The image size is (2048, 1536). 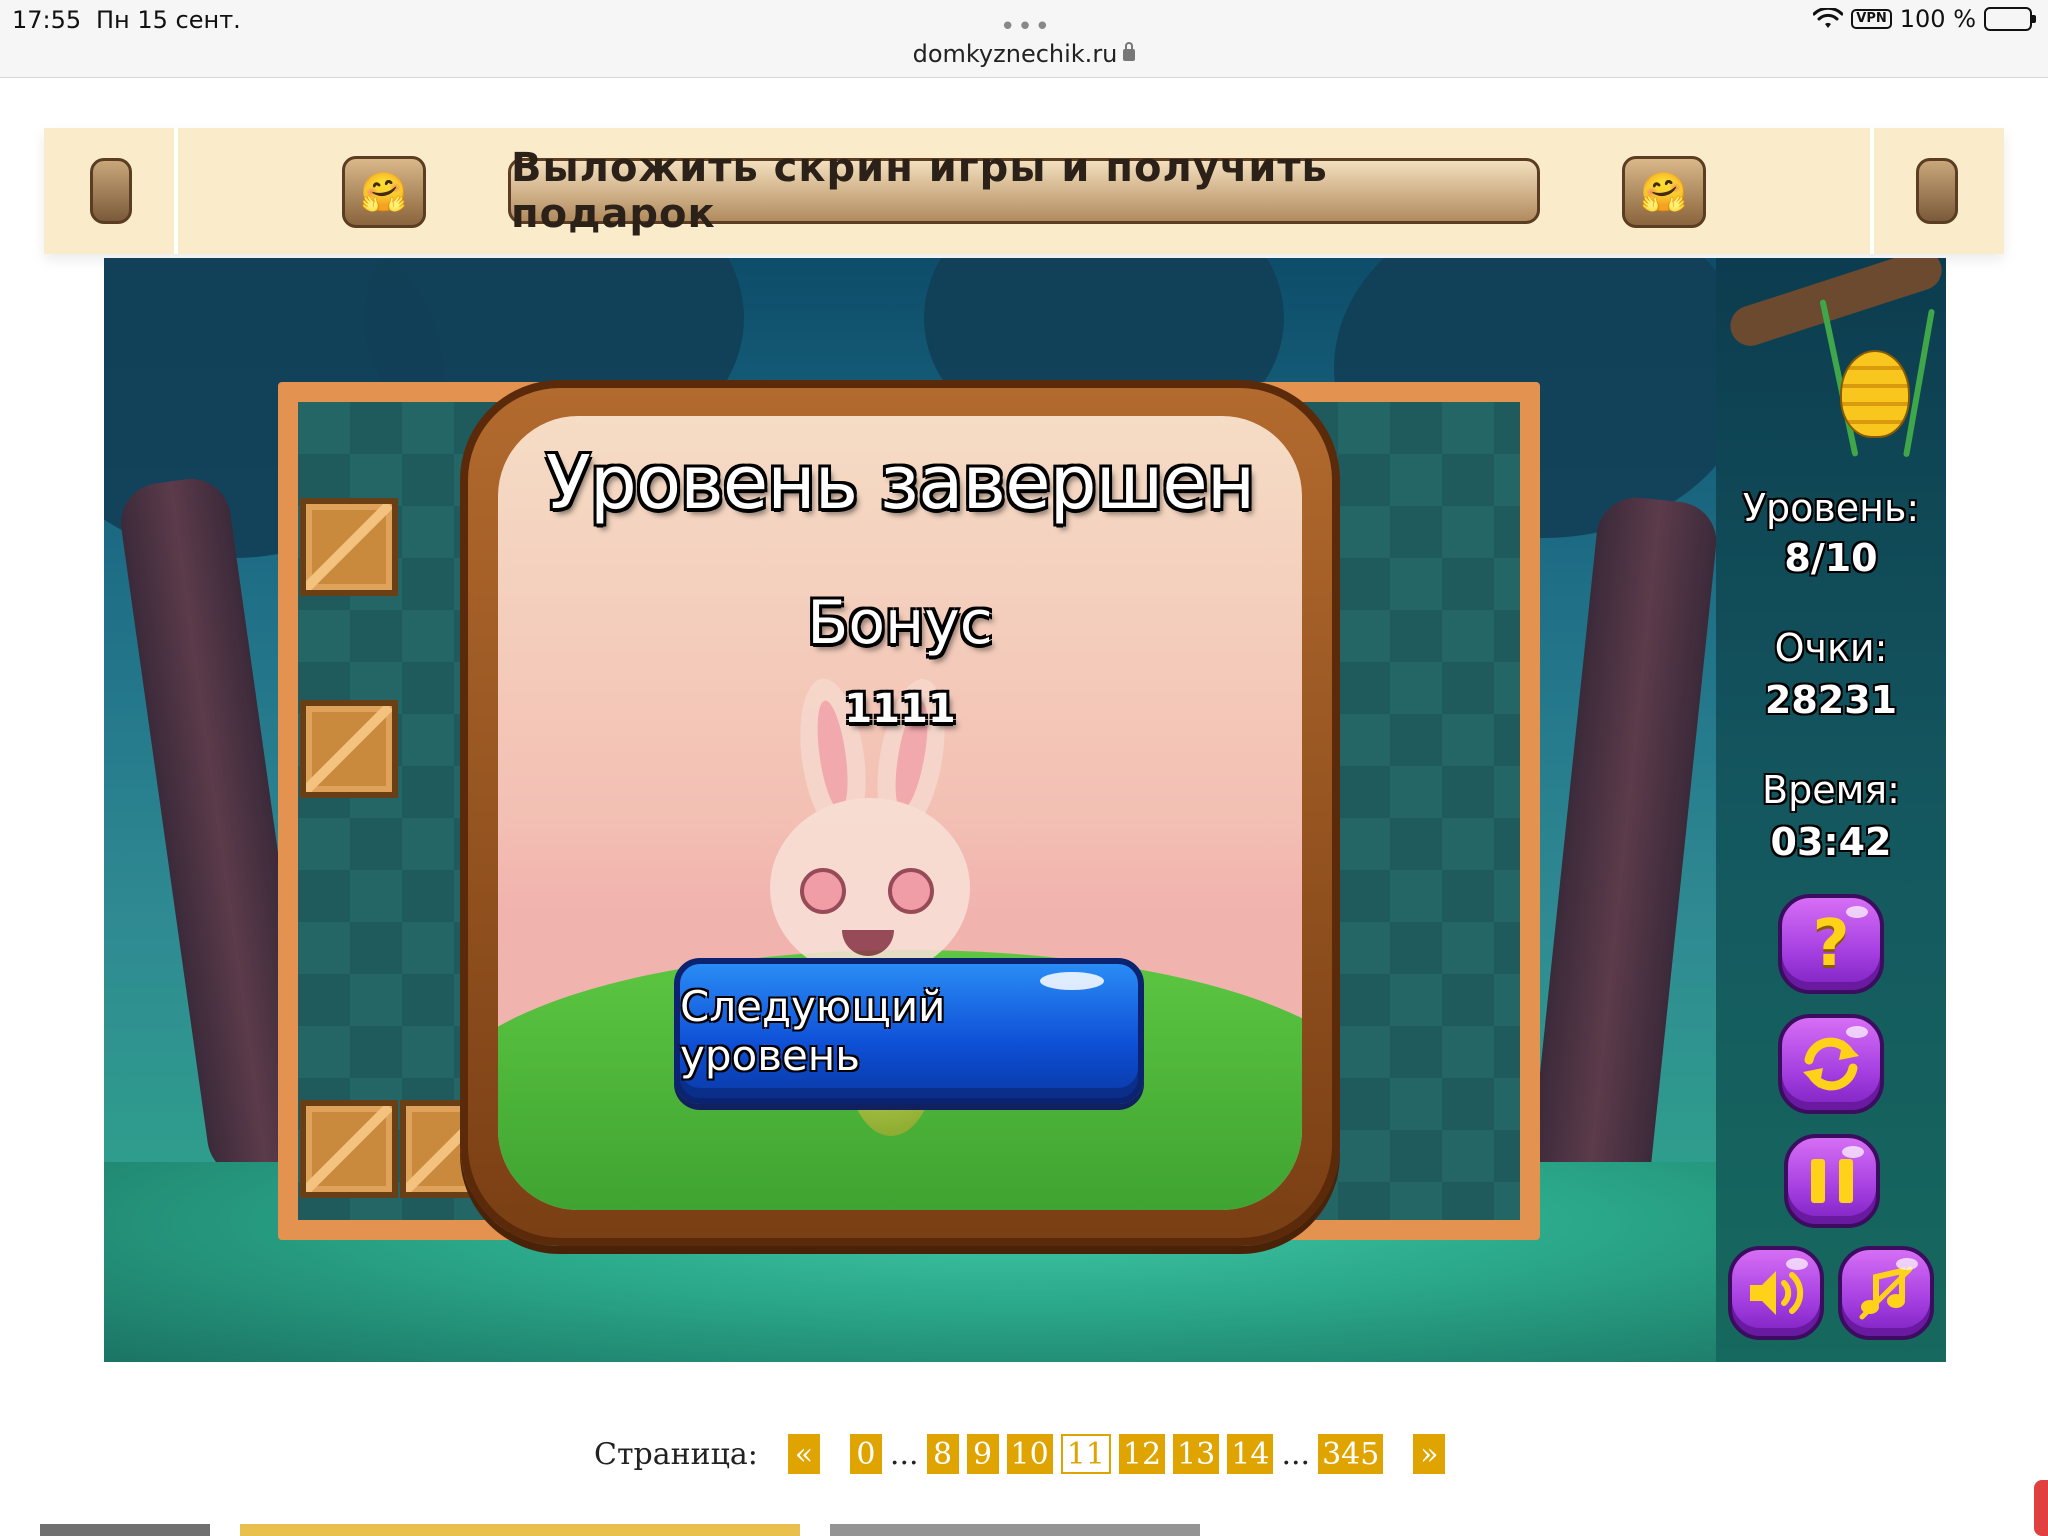 What do you see at coordinates (1831, 508) in the screenshot?
I see `level-label: Уровень:` at bounding box center [1831, 508].